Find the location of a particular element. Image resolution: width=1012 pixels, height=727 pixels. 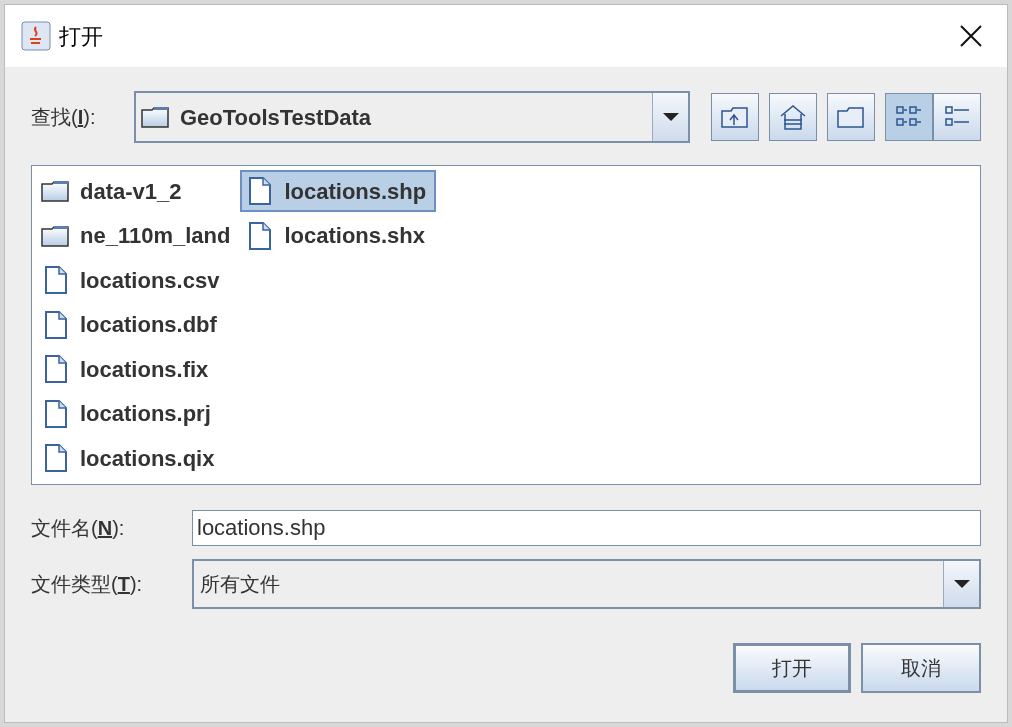

file-name: data-v1_2 is located at coordinates (131, 191).